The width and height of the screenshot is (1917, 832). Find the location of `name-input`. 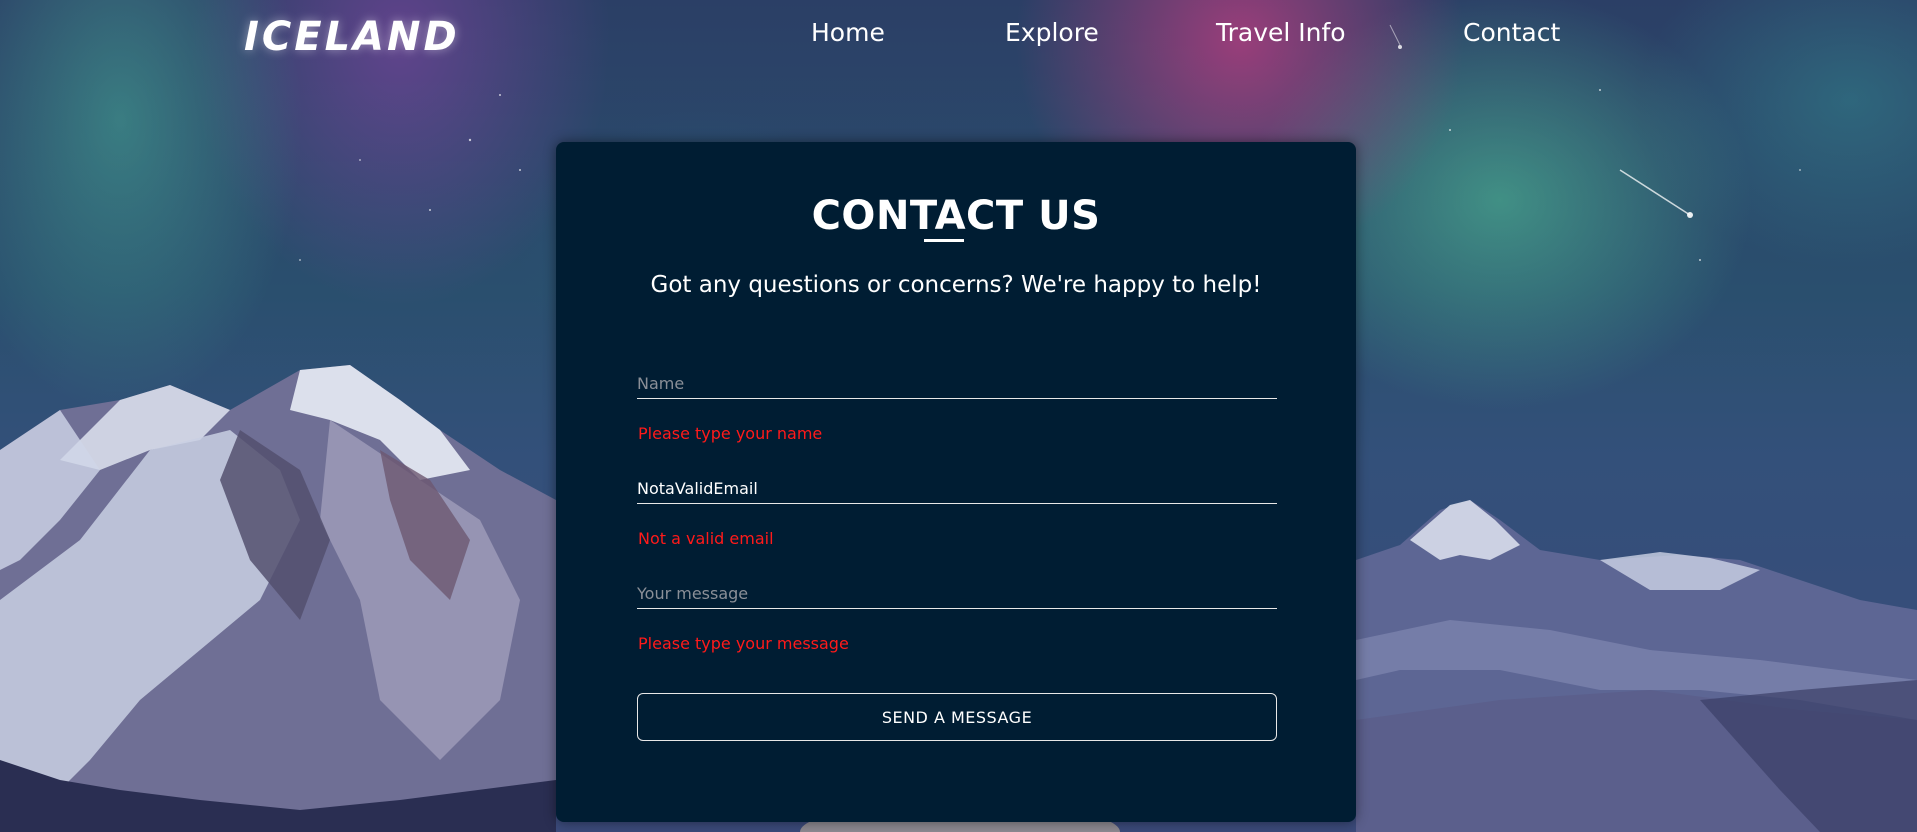

name-input is located at coordinates (957, 383).